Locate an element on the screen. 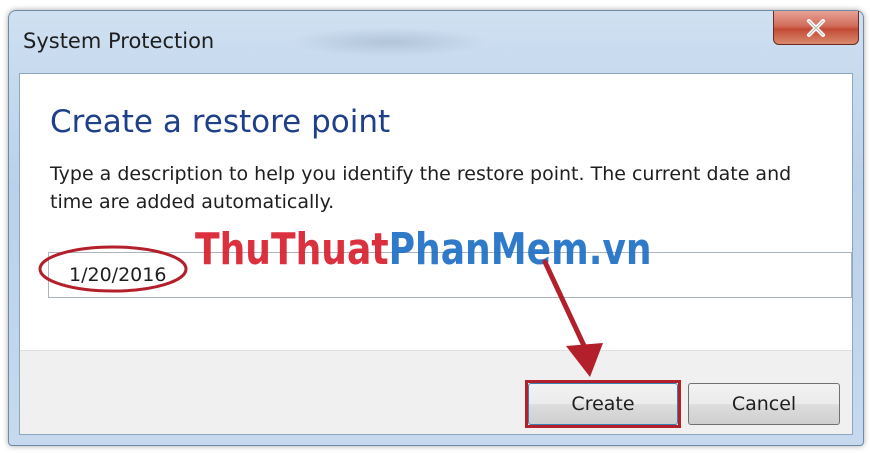  cancel-button: Cancel is located at coordinates (764, 404).